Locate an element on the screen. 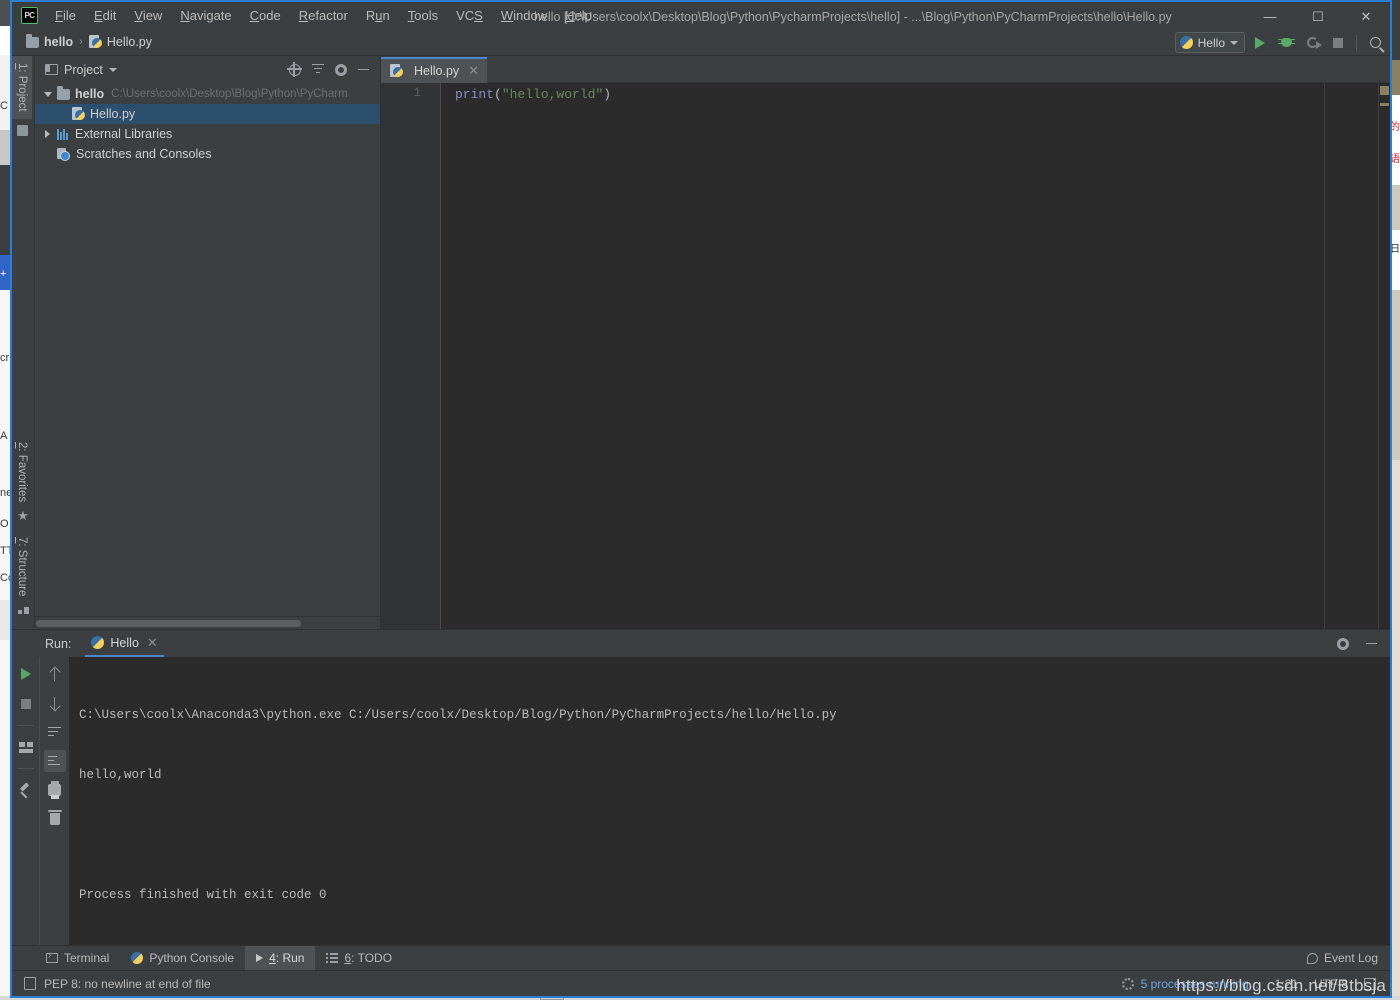 The height and width of the screenshot is (1000, 1400). maximize-button: ☐ is located at coordinates (1318, 16).